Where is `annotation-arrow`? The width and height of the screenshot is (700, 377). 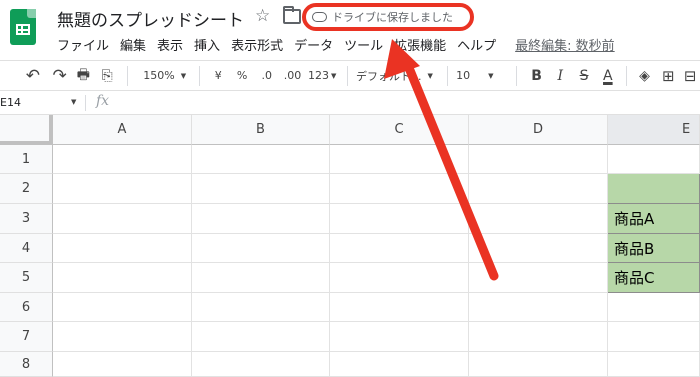
annotation-arrow is located at coordinates (441, 160).